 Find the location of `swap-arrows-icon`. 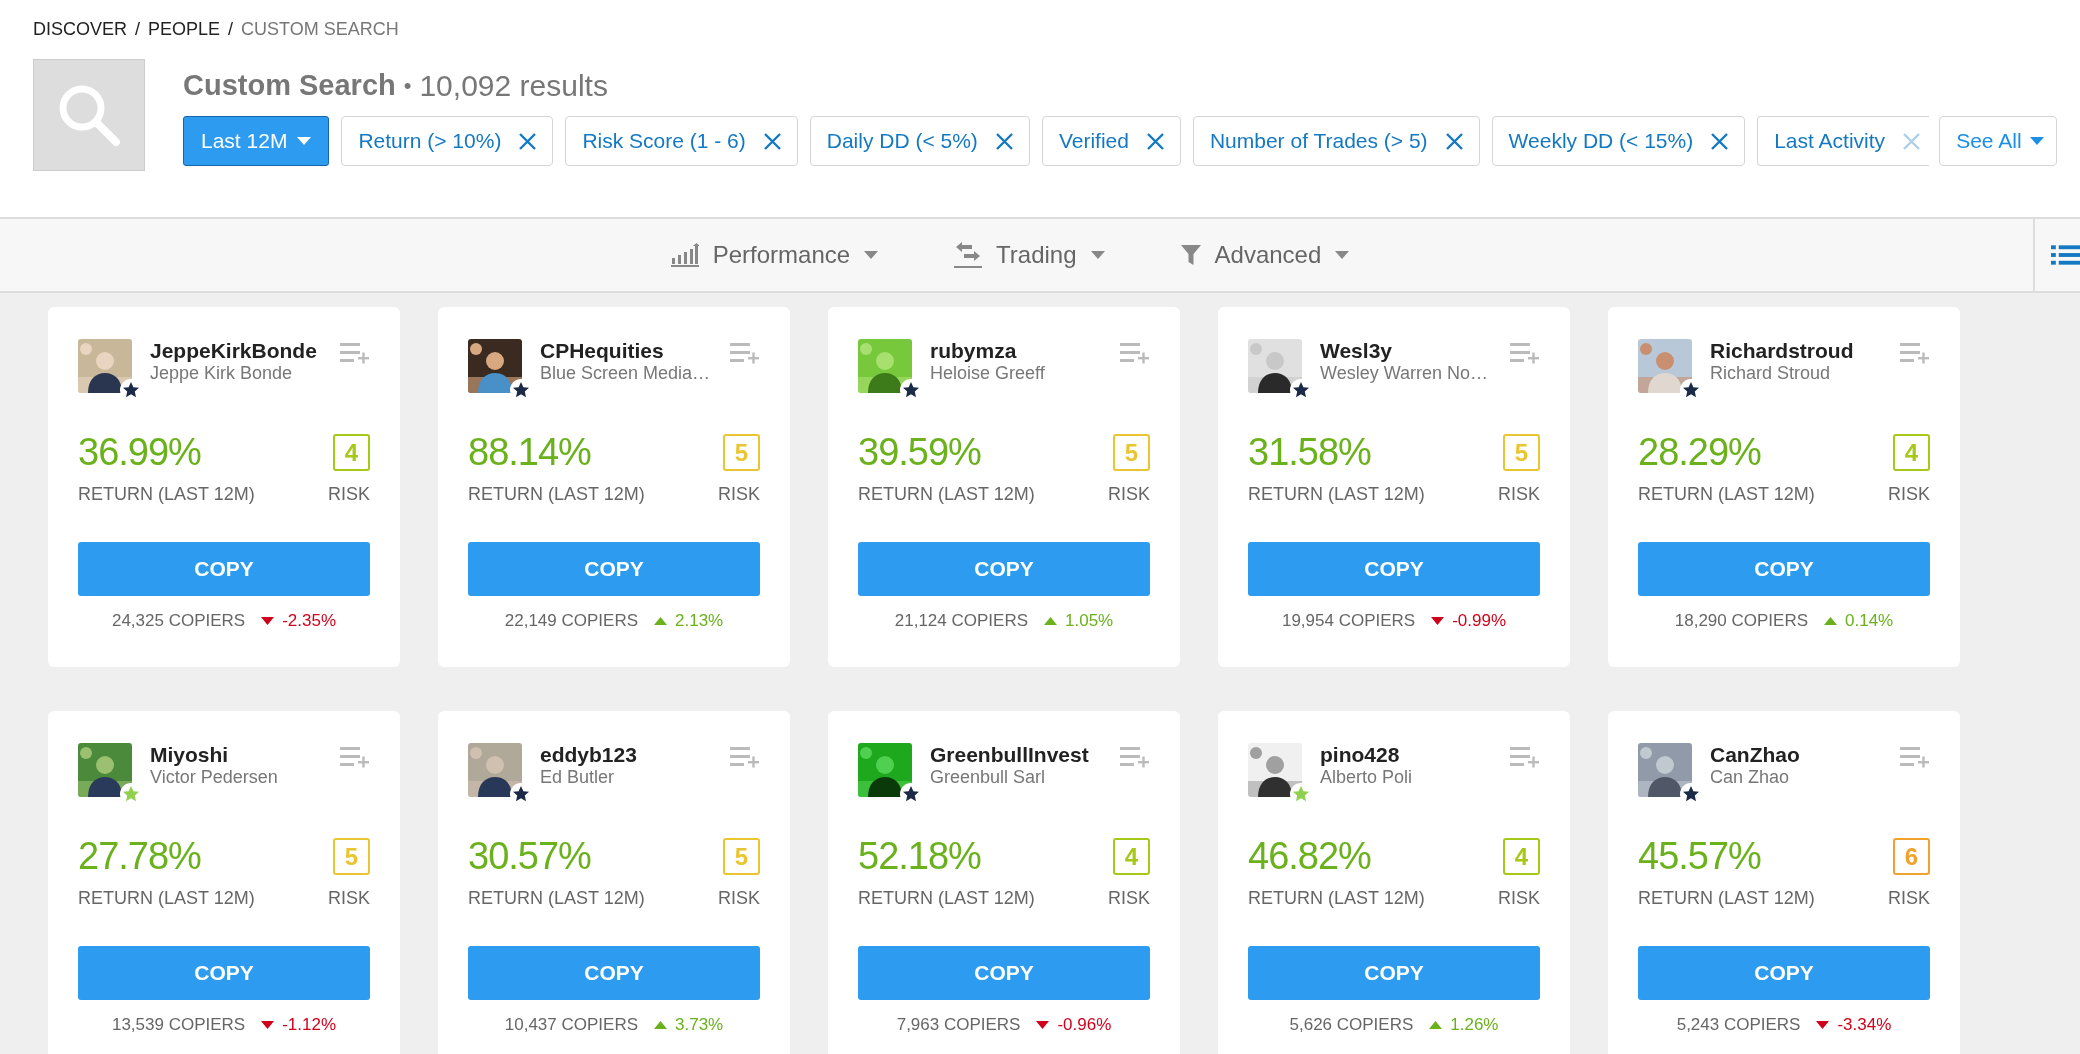

swap-arrows-icon is located at coordinates (968, 255).